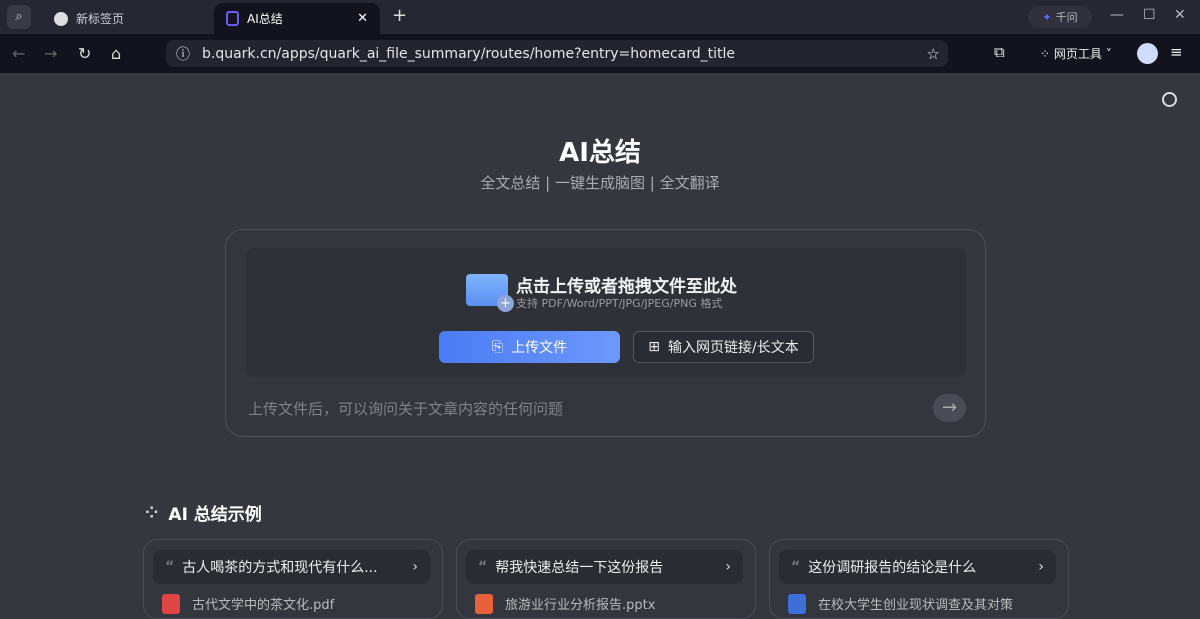  I want to click on forward-button: →, so click(50, 53).